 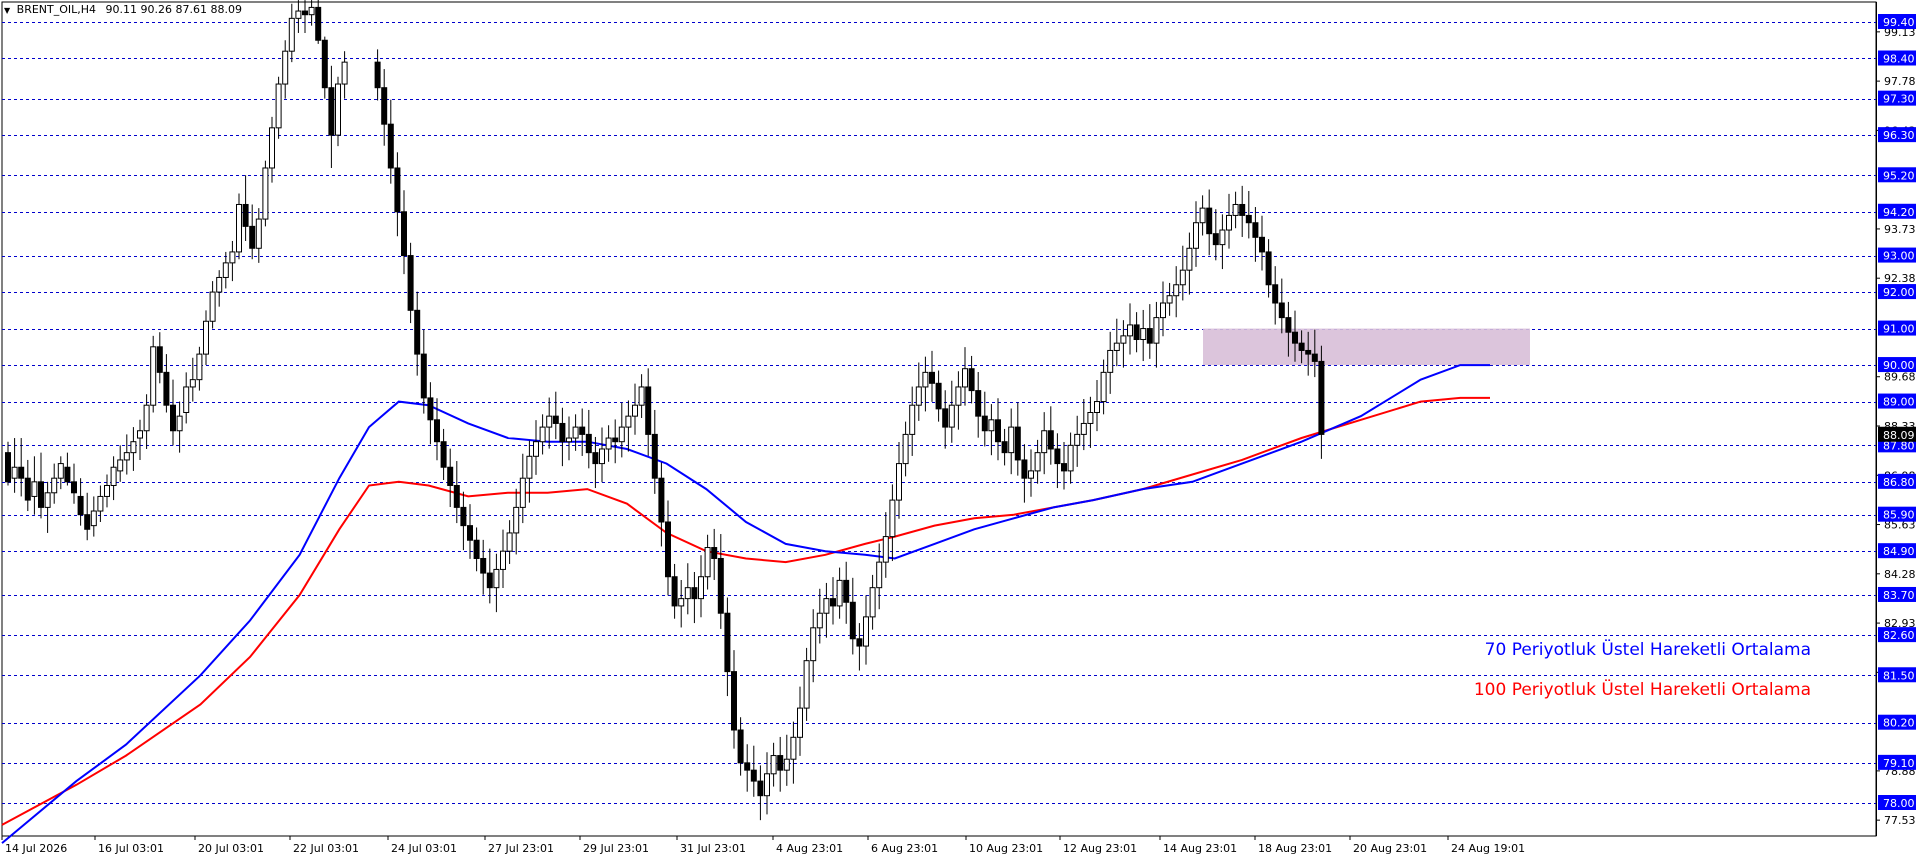 What do you see at coordinates (1899, 763) in the screenshot?
I see `level-tag-label: 79.10` at bounding box center [1899, 763].